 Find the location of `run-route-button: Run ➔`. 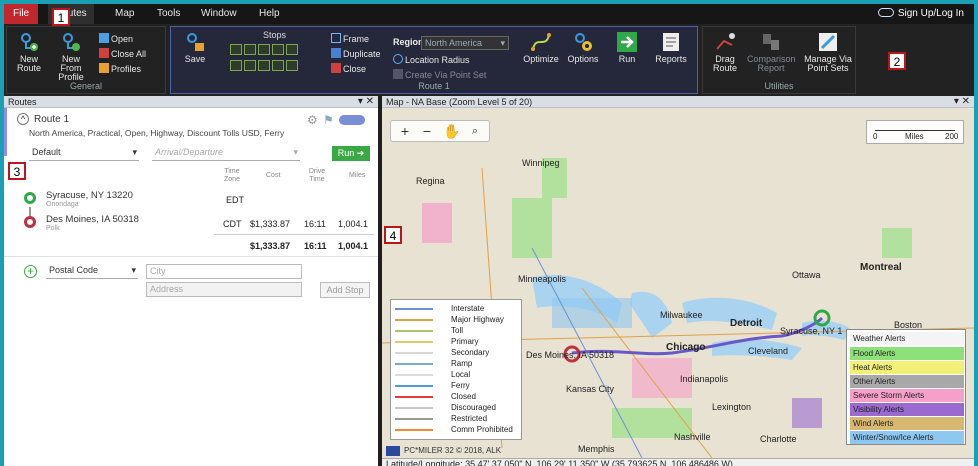

run-route-button: Run ➔ is located at coordinates (351, 153).